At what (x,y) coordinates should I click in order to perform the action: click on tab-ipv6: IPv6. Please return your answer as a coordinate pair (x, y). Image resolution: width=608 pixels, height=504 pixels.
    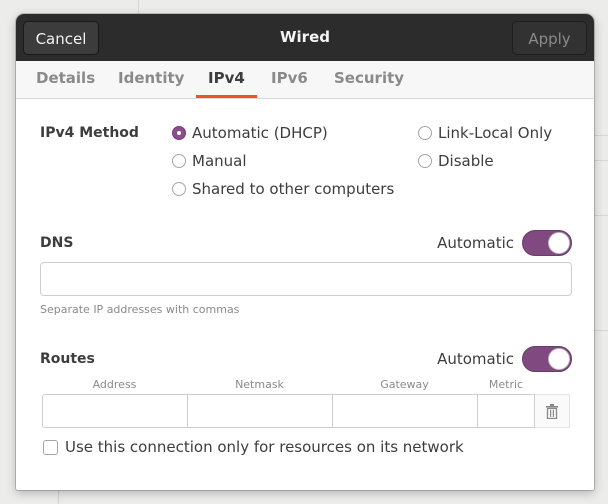
    Looking at the image, I should click on (289, 79).